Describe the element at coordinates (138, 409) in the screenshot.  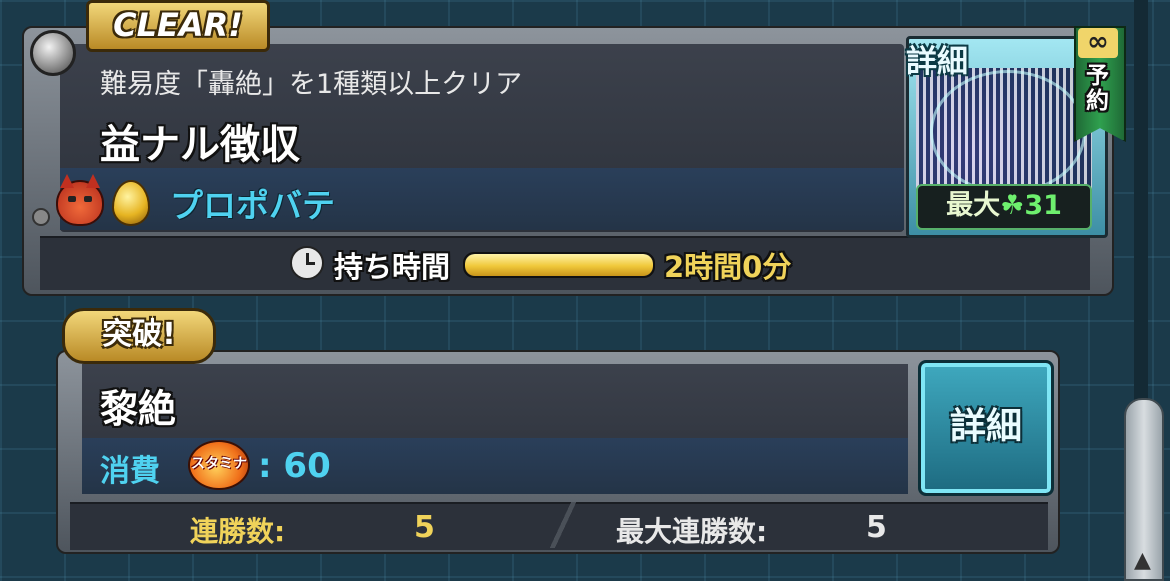
I see `stage-name: 黎絶` at that location.